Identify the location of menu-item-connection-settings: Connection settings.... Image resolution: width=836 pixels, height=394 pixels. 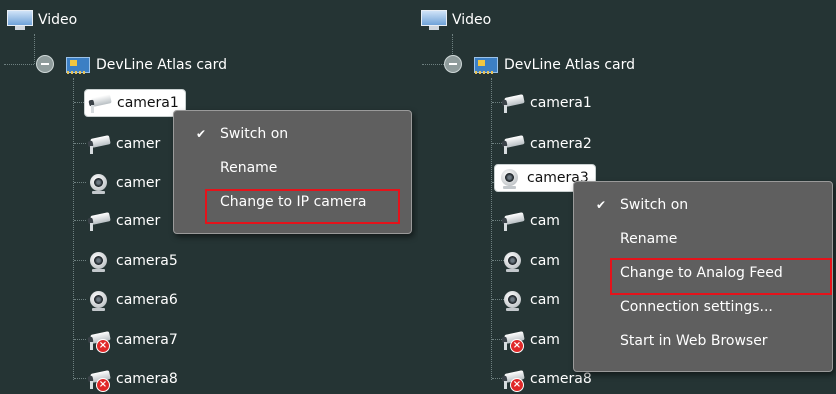
(703, 307).